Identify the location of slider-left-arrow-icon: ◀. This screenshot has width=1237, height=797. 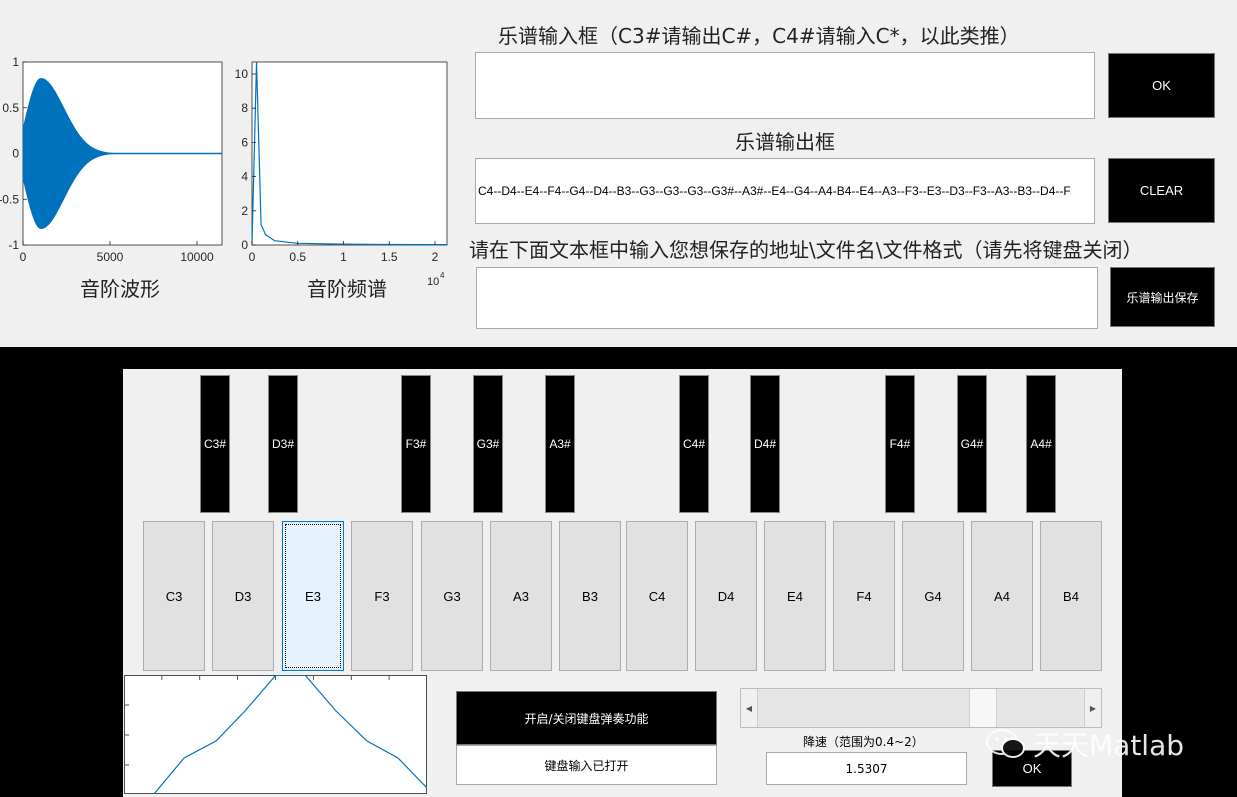
(749, 708).